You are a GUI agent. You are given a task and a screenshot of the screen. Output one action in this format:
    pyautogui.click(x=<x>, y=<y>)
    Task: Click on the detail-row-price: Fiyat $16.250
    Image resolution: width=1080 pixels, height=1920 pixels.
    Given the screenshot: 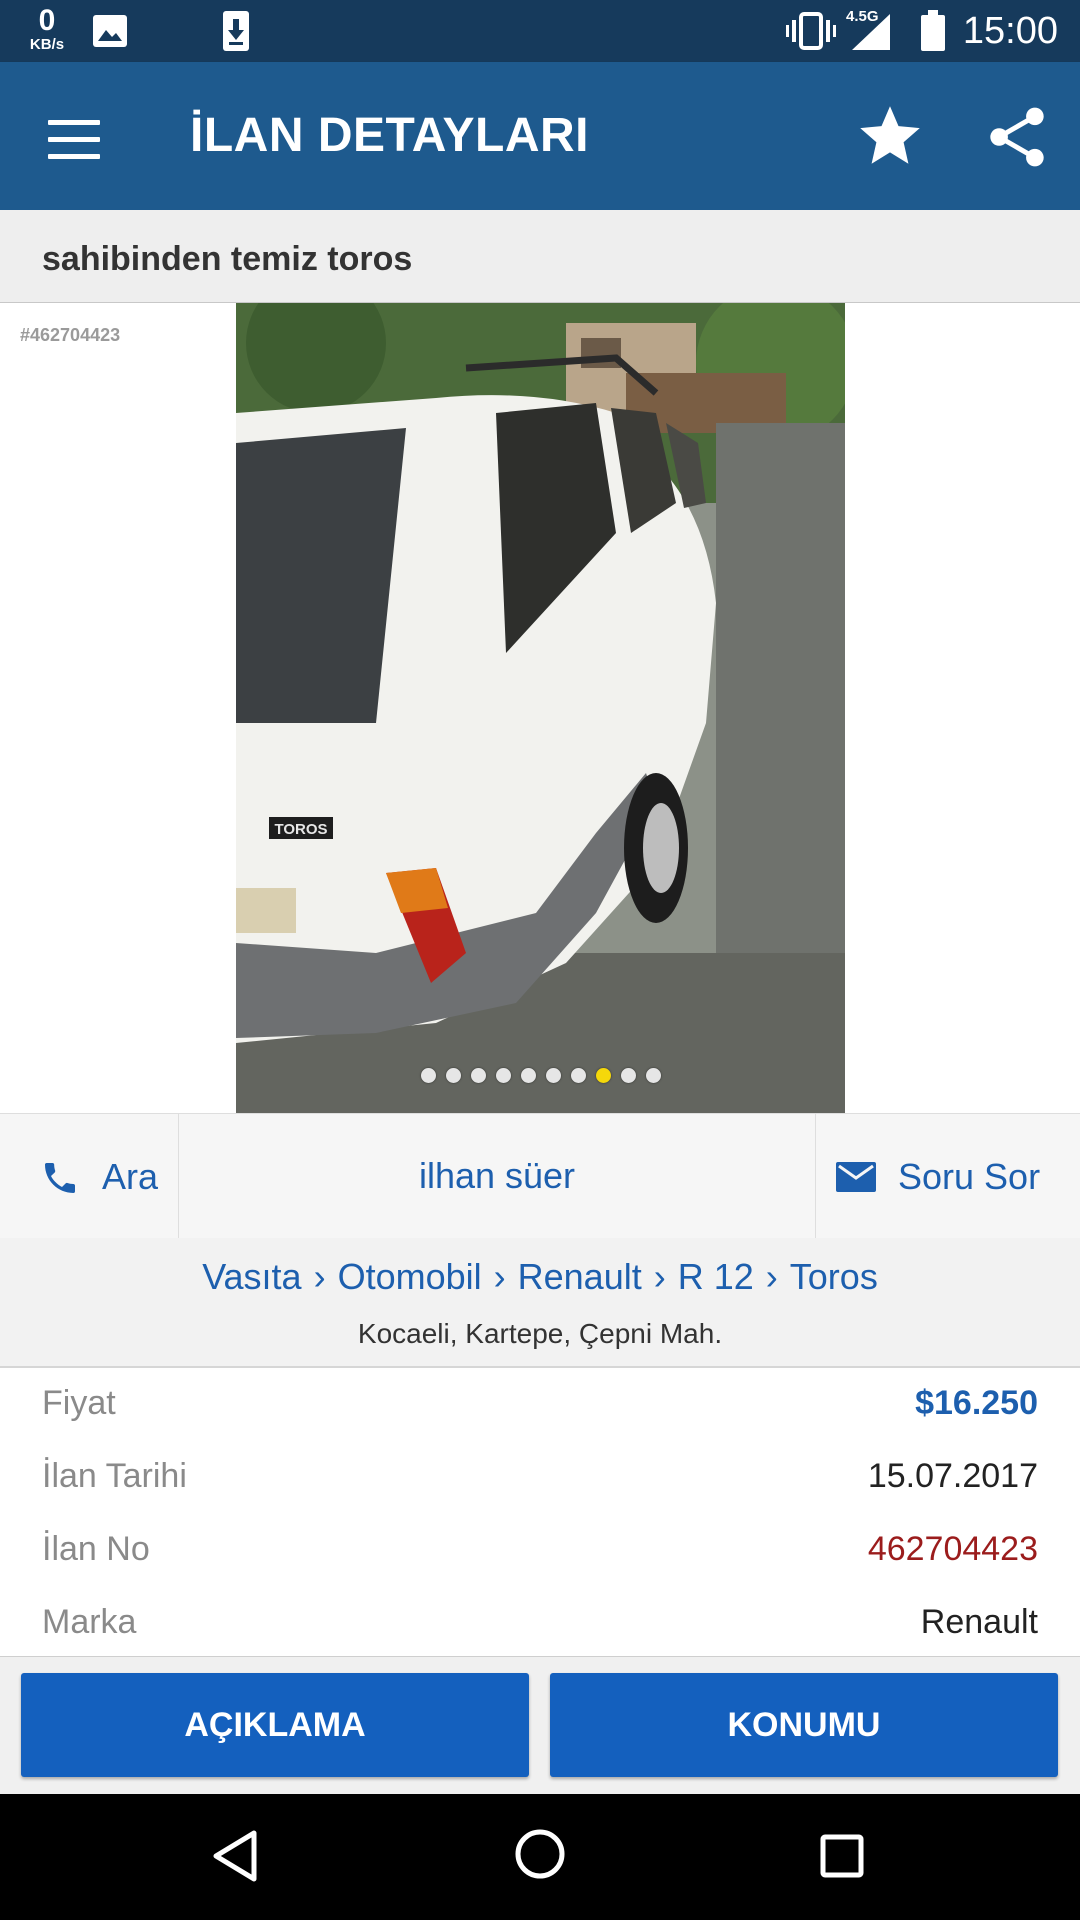 What is the action you would take?
    pyautogui.click(x=540, y=1404)
    